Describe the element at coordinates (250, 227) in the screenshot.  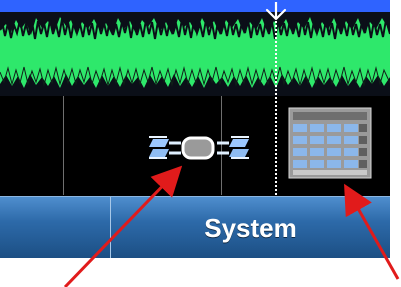
I see `tab-system: System` at that location.